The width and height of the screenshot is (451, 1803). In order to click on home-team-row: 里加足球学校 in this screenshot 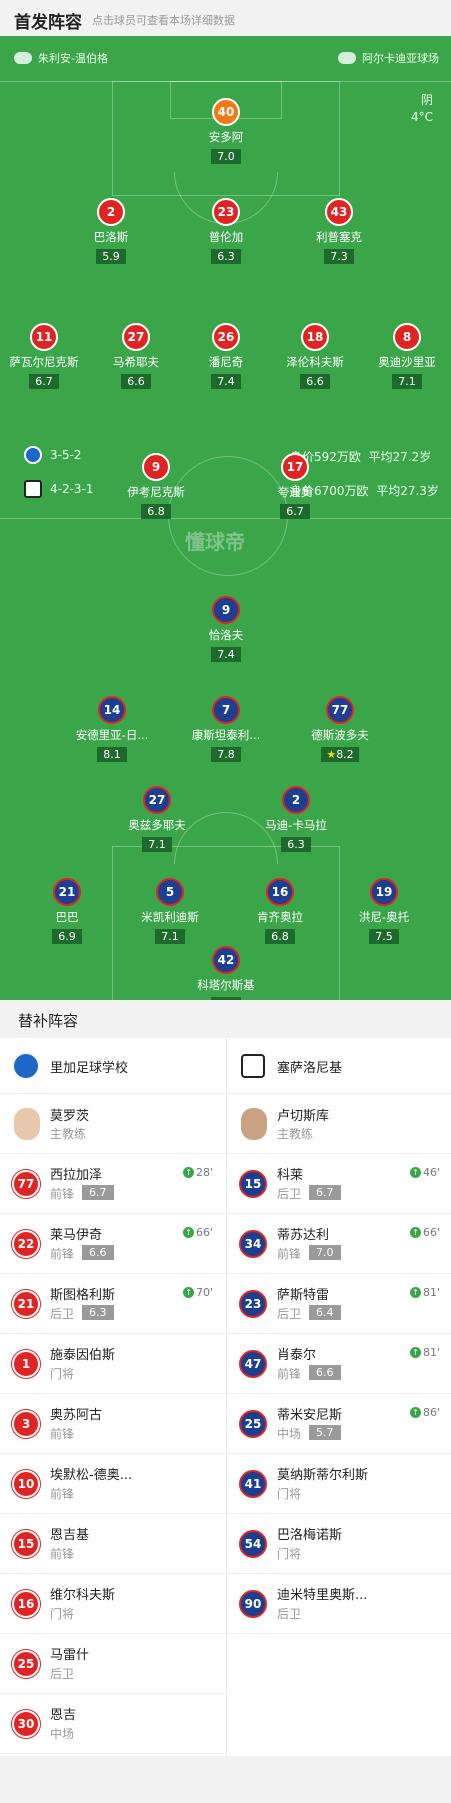, I will do `click(112, 1066)`.